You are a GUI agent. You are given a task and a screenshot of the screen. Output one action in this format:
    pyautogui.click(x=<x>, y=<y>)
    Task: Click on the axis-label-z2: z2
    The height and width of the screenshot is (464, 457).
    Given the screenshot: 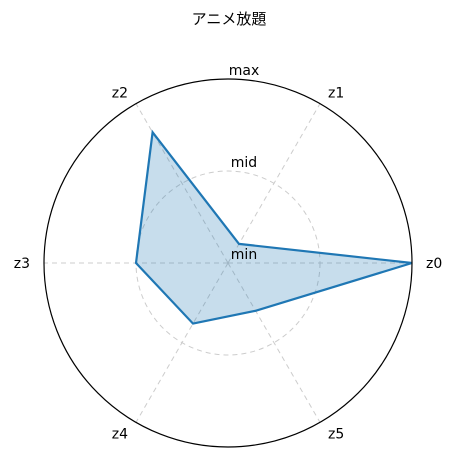 What is the action you would take?
    pyautogui.click(x=120, y=94)
    